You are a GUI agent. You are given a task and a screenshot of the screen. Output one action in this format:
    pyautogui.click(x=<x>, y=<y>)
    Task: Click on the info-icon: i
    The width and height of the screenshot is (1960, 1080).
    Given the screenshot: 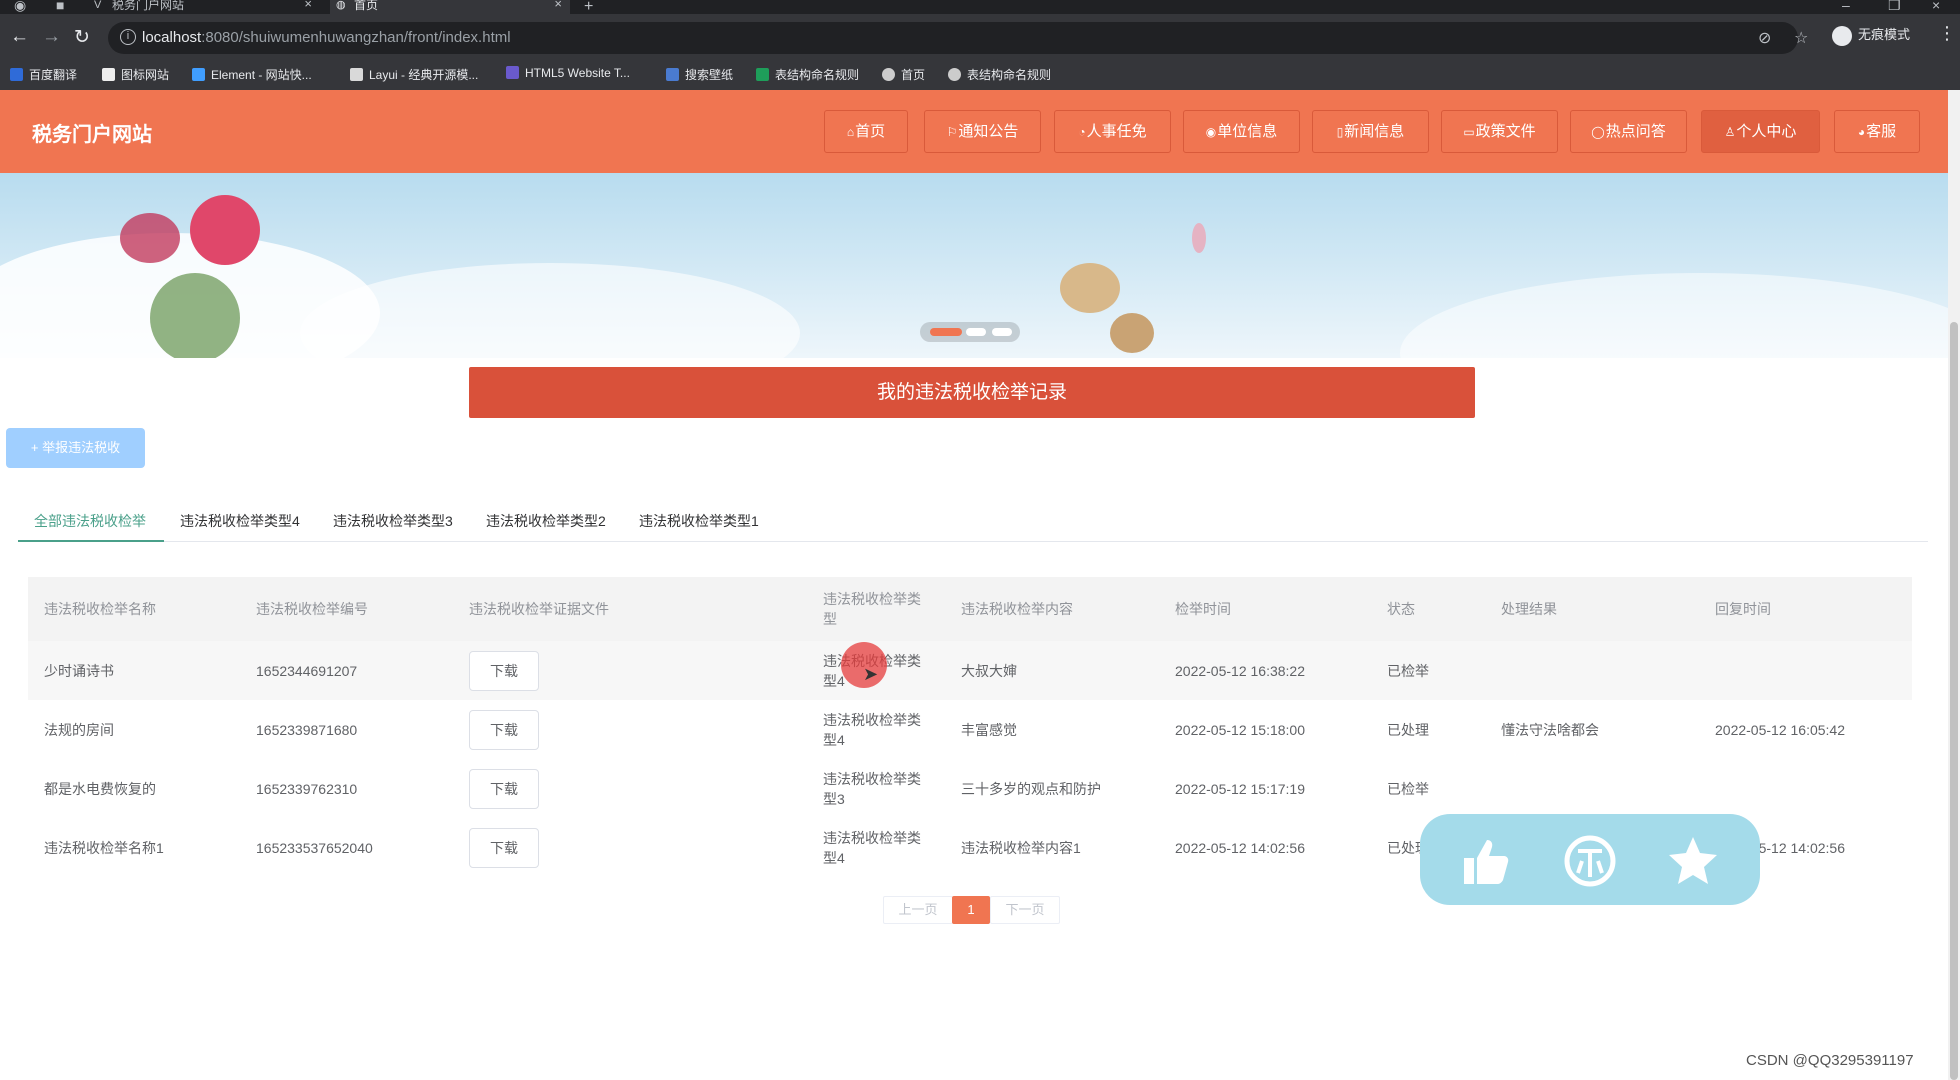 What is the action you would take?
    pyautogui.click(x=128, y=37)
    